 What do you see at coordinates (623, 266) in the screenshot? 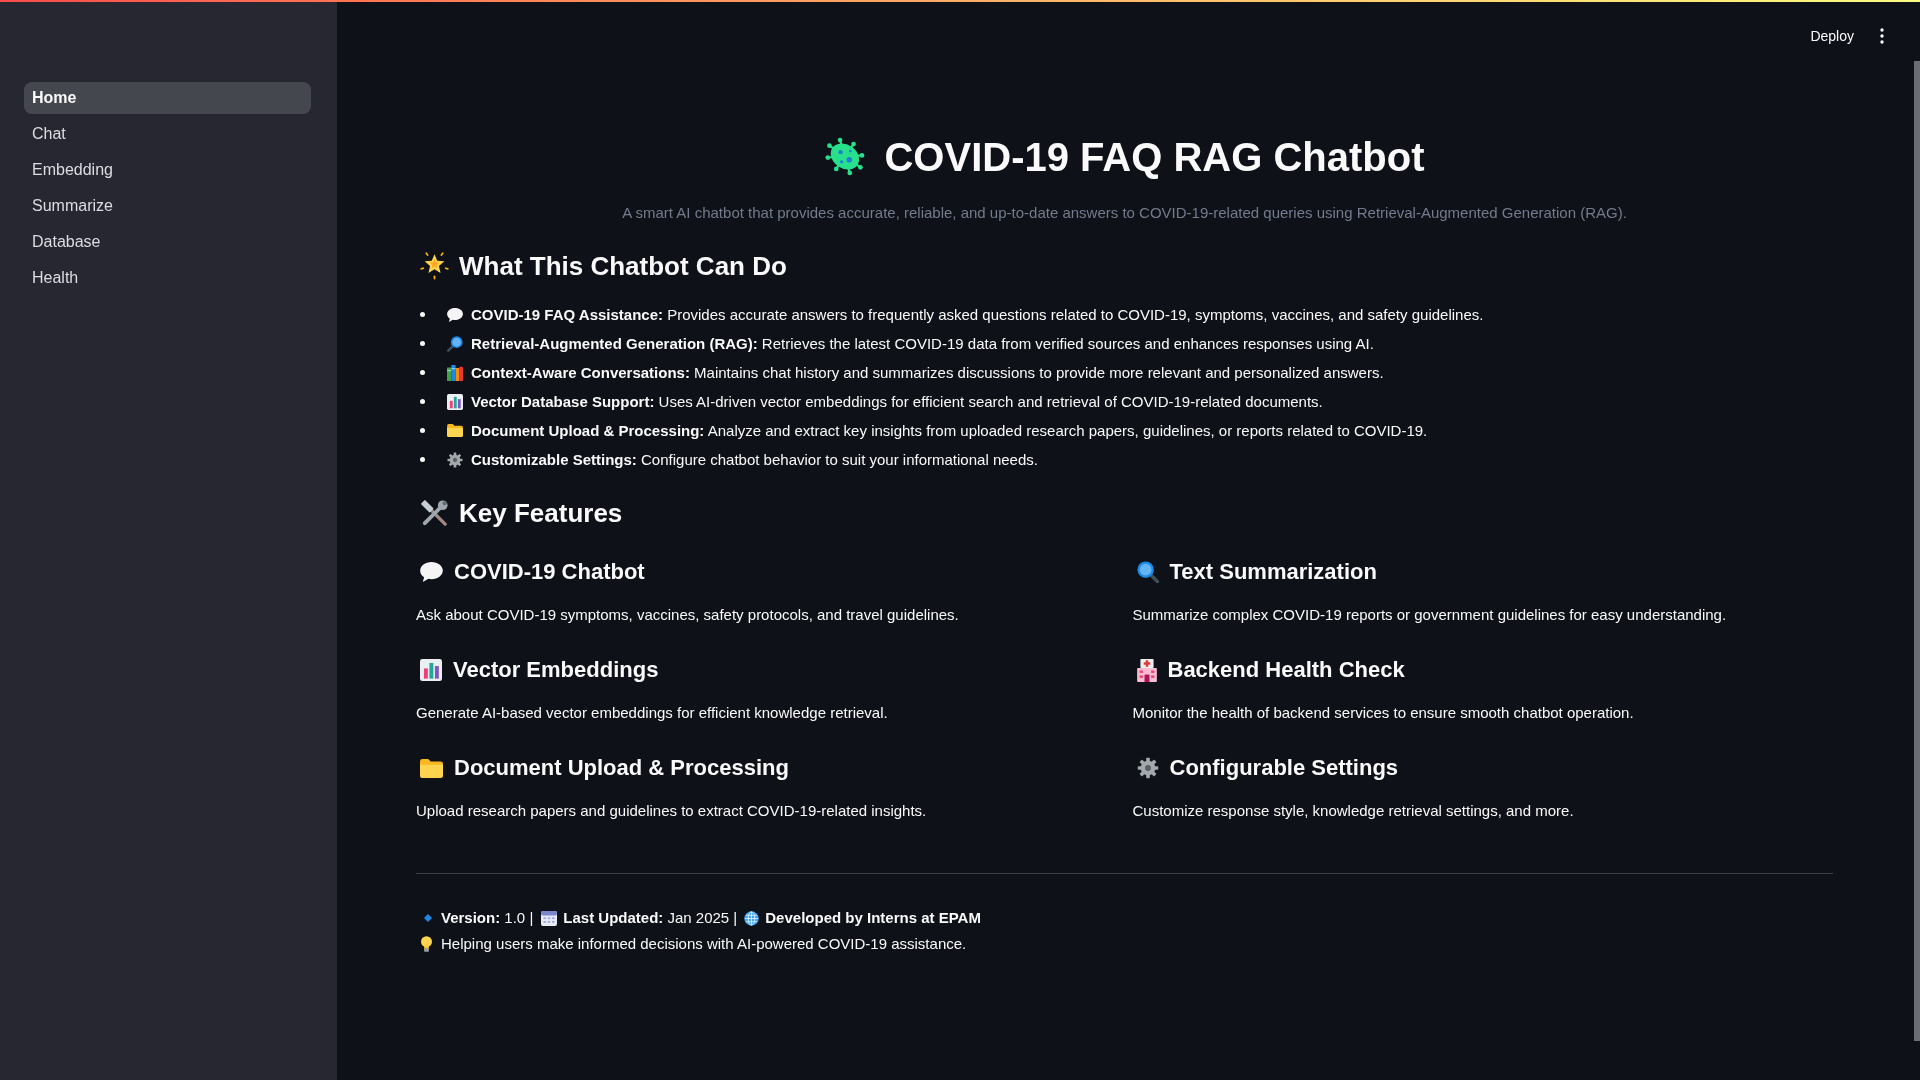
I see `section-heading: What This Chatbot Can Do` at bounding box center [623, 266].